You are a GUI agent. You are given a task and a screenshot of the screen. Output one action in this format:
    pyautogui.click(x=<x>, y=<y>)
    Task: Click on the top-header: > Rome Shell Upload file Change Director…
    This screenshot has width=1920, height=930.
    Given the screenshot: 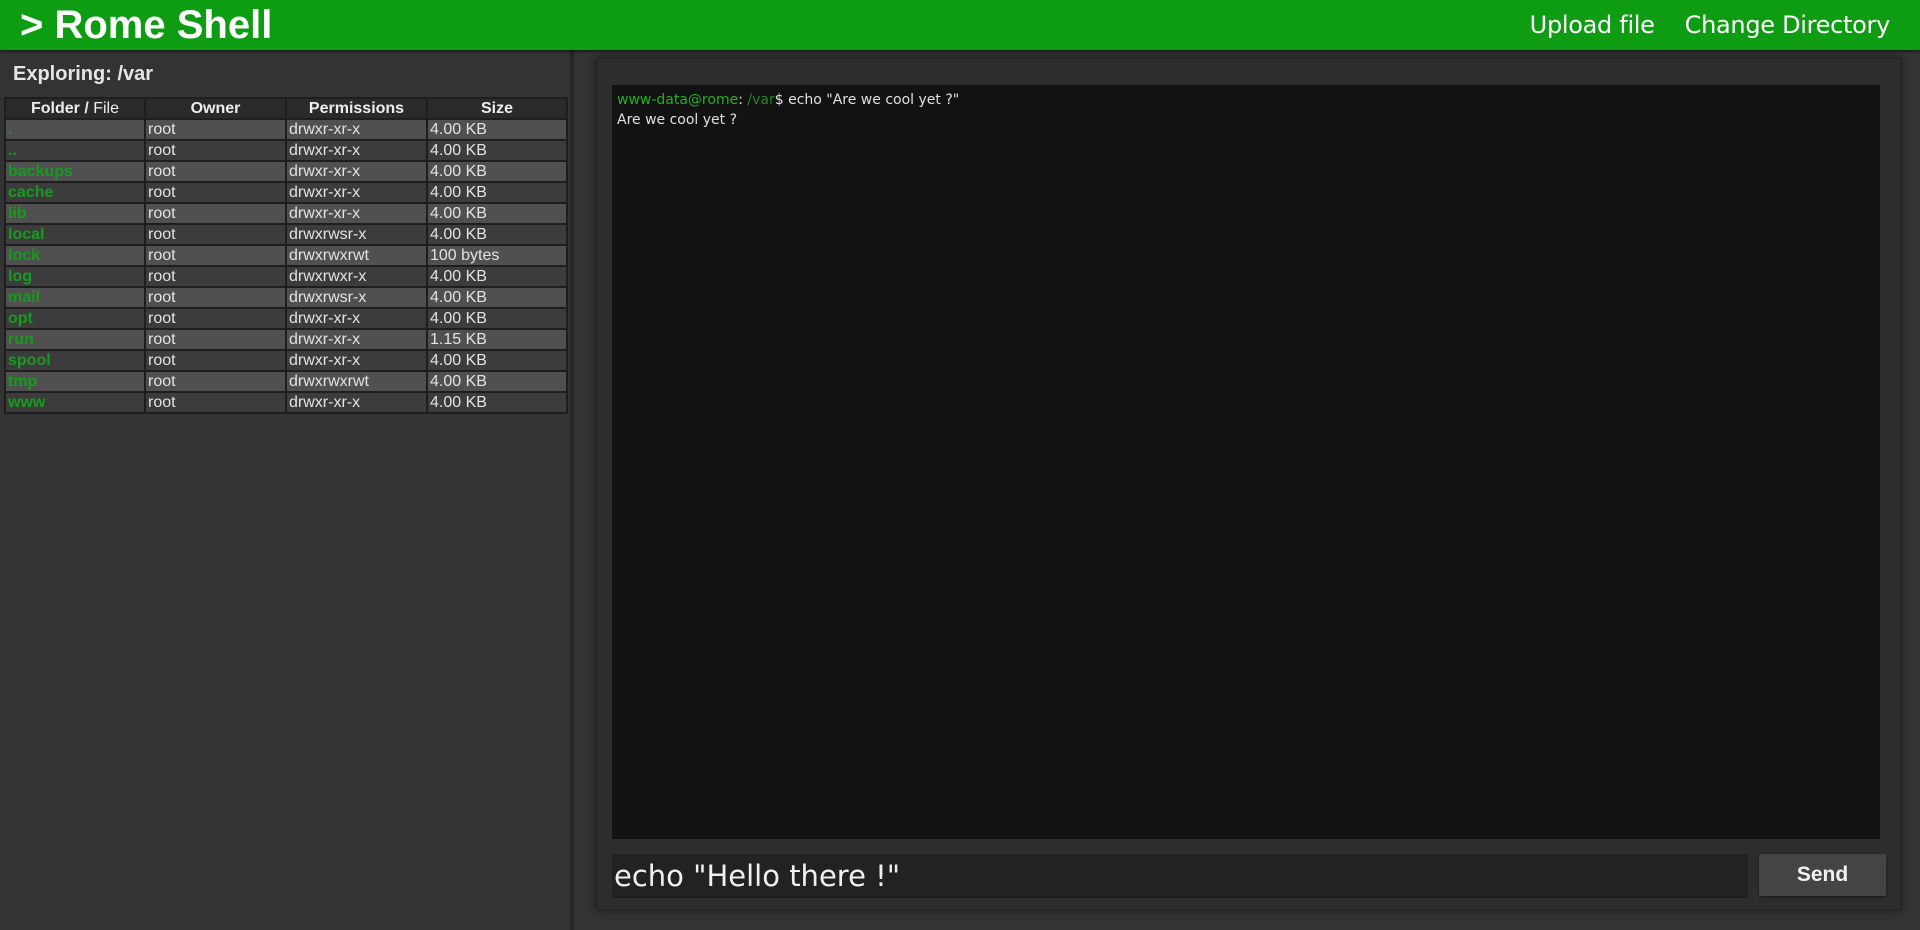 What is the action you would take?
    pyautogui.click(x=960, y=25)
    